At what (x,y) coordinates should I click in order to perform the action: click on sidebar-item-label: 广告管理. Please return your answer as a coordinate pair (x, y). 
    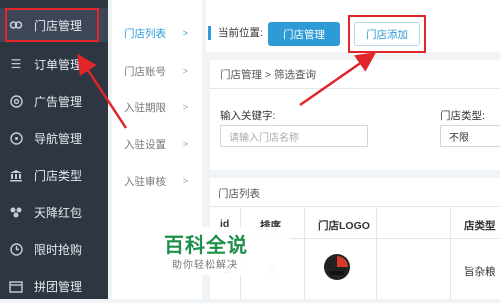
    Looking at the image, I should click on (58, 101).